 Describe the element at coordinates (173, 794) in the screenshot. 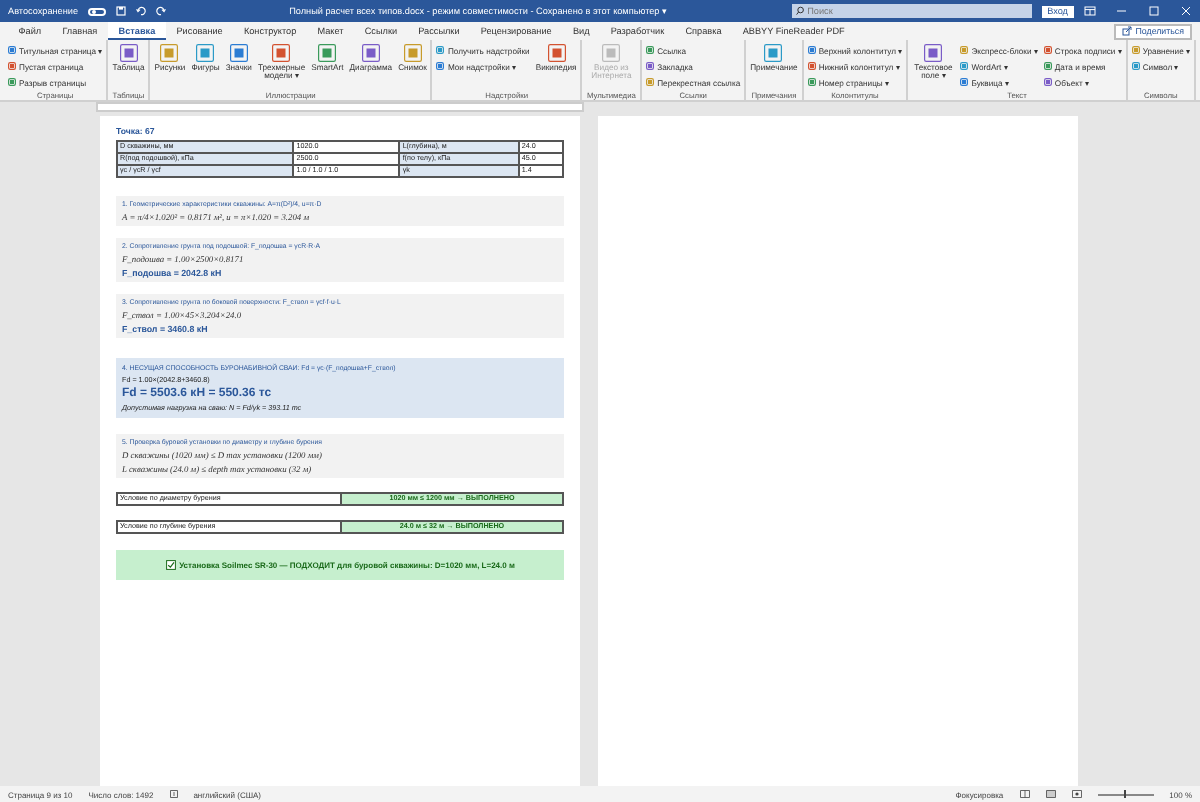

I see `book-icon` at that location.